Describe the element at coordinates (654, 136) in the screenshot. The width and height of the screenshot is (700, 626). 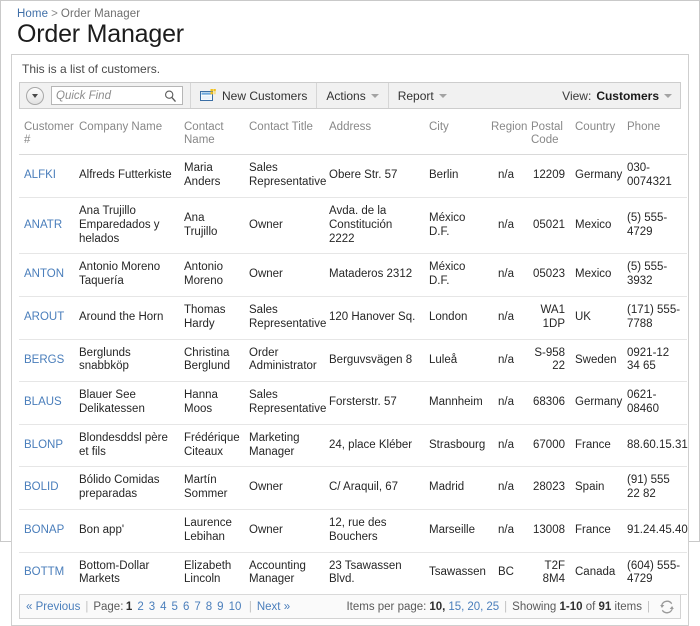
I see `column-header-phone: Phone` at that location.